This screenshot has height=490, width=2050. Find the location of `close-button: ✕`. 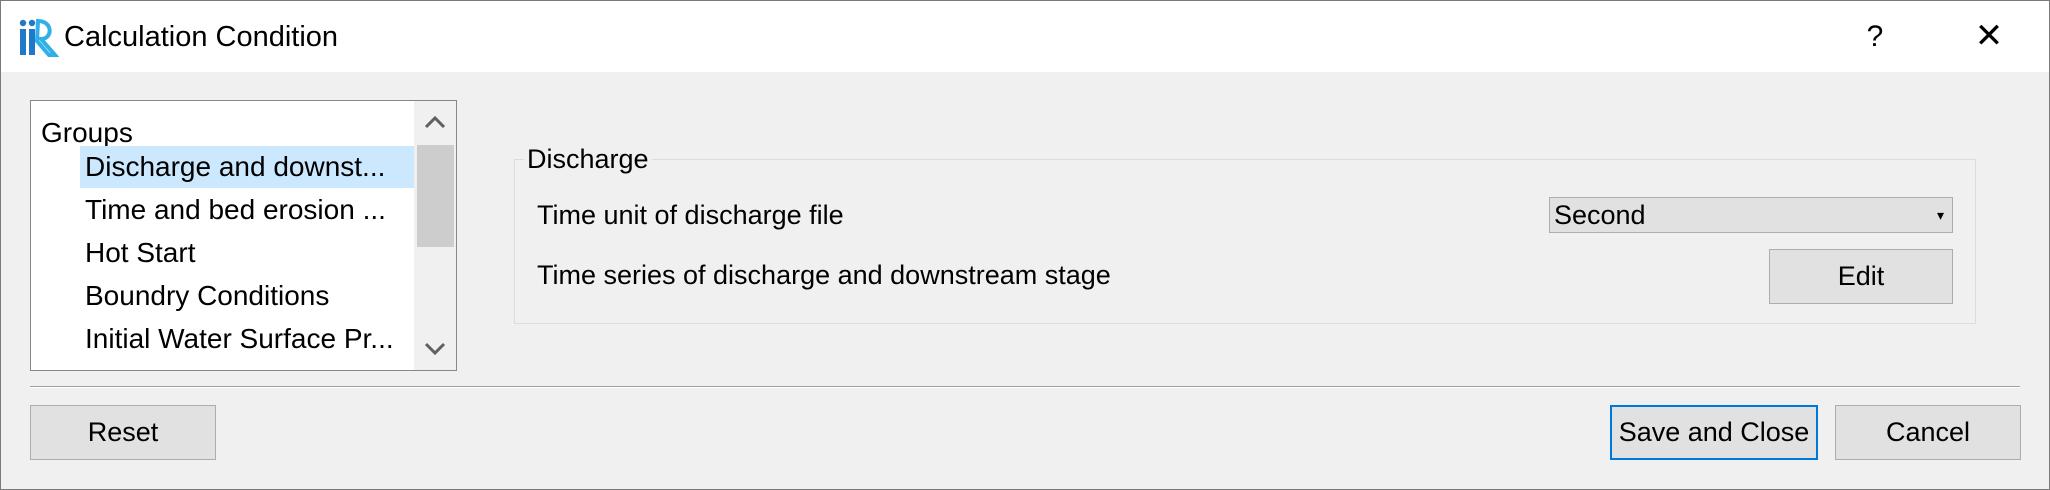

close-button: ✕ is located at coordinates (1989, 36).